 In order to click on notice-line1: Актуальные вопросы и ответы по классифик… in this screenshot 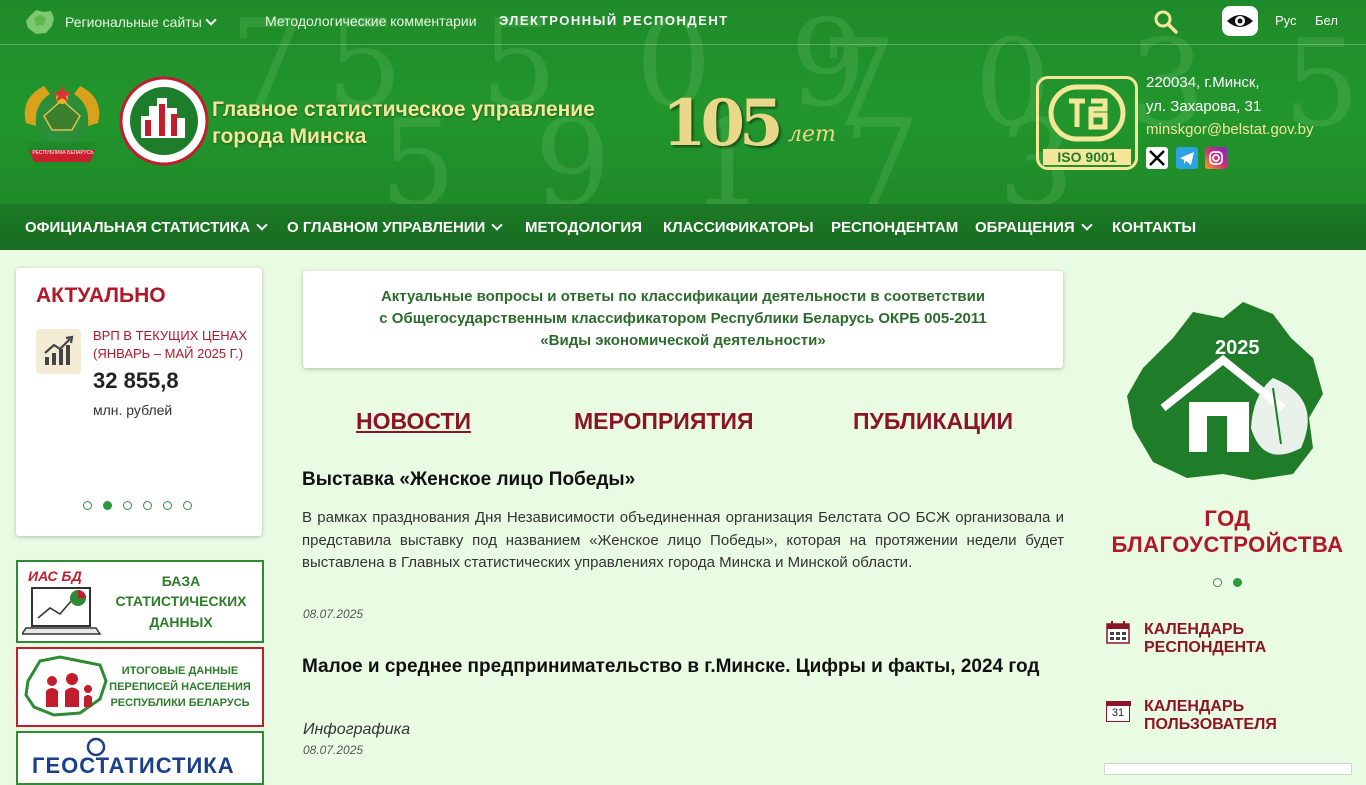, I will do `click(683, 296)`.